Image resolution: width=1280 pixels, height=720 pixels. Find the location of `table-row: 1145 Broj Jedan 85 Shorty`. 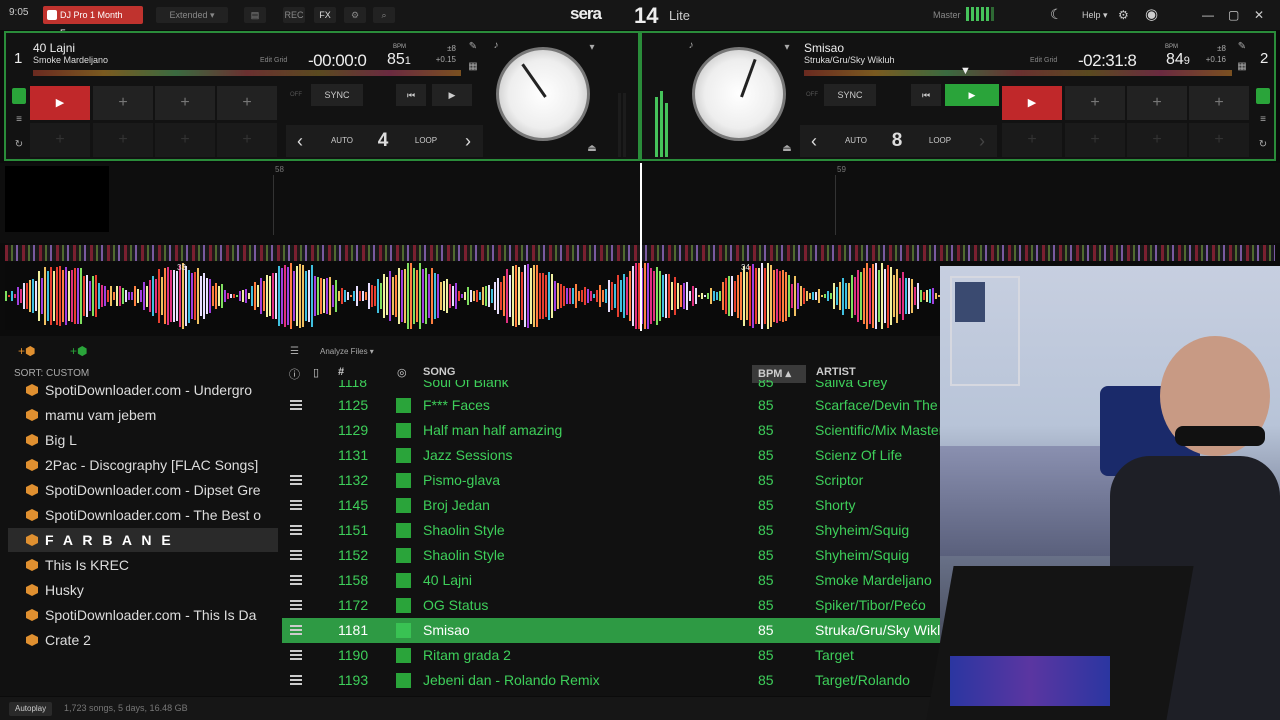

table-row: 1145 Broj Jedan 85 Shorty is located at coordinates (611, 505).